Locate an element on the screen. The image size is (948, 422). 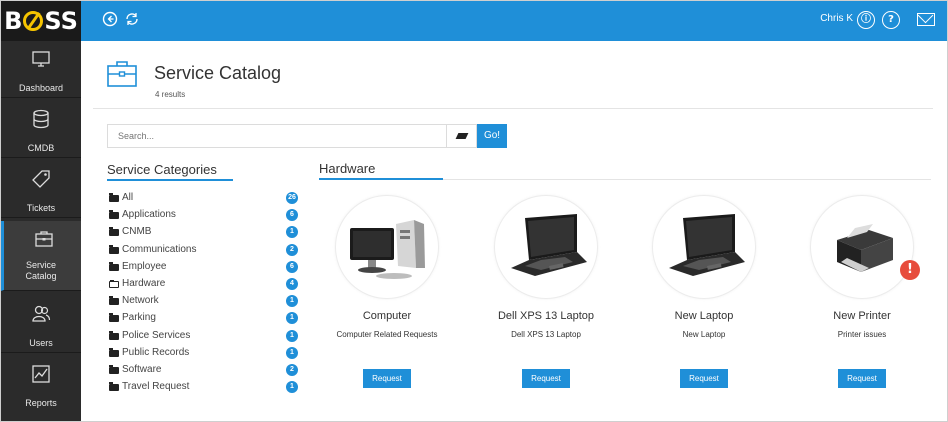
user-account-icon: ⓘ is located at coordinates (866, 20).